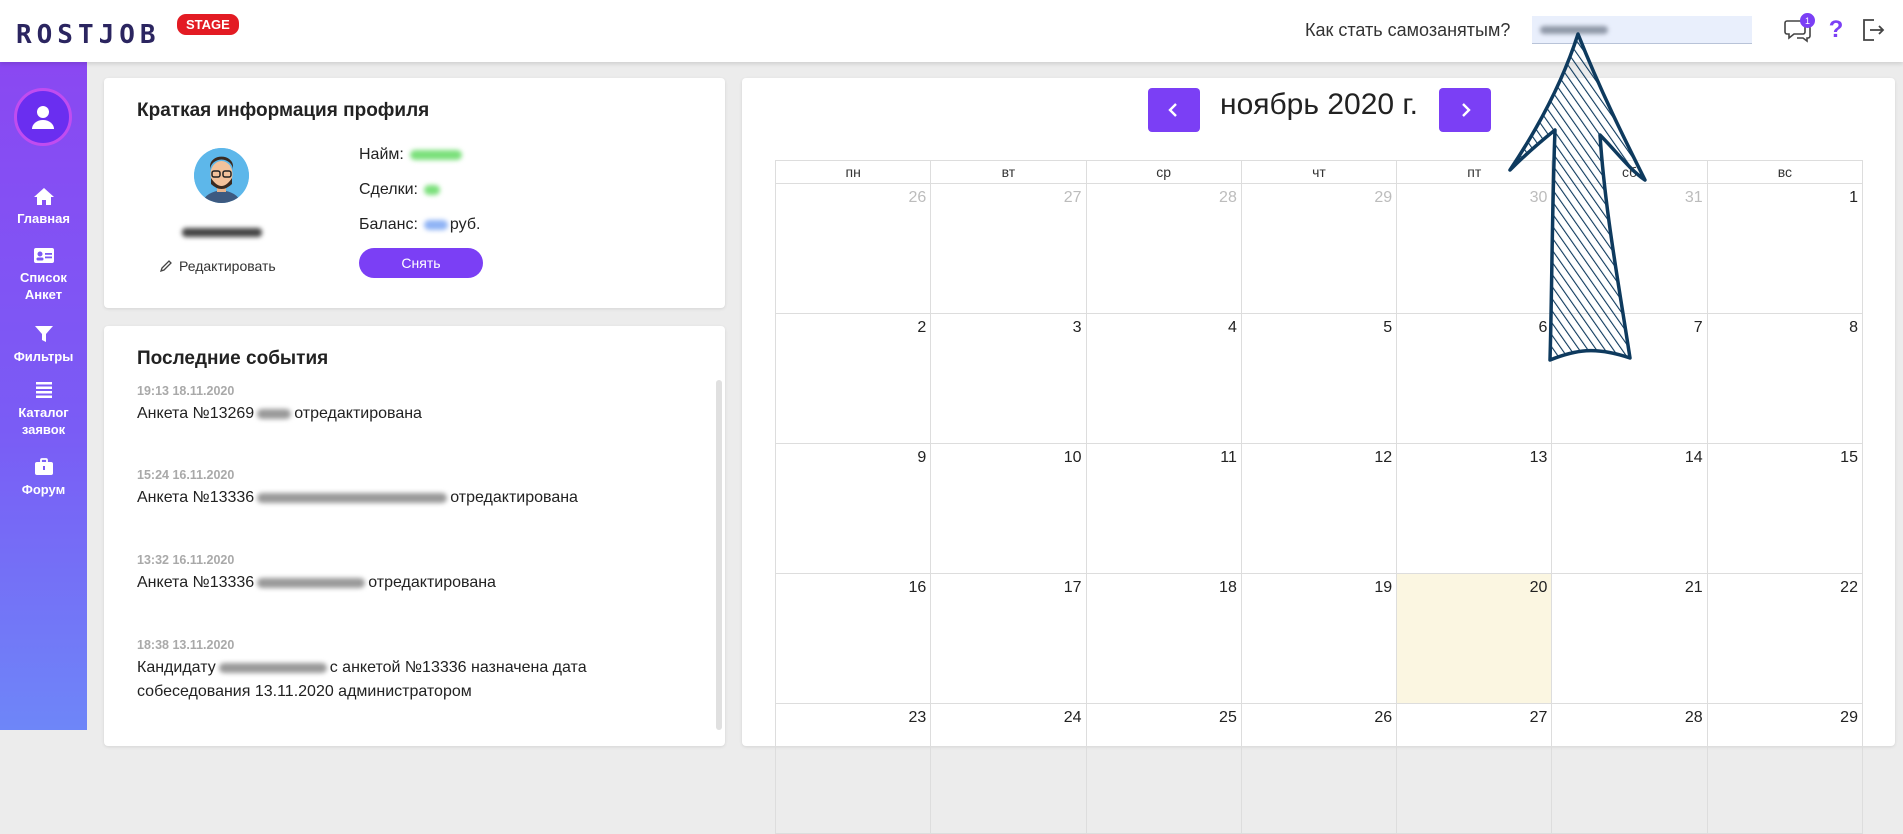  Describe the element at coordinates (1009, 508) in the screenshot. I see `calendar-day: 10` at that location.